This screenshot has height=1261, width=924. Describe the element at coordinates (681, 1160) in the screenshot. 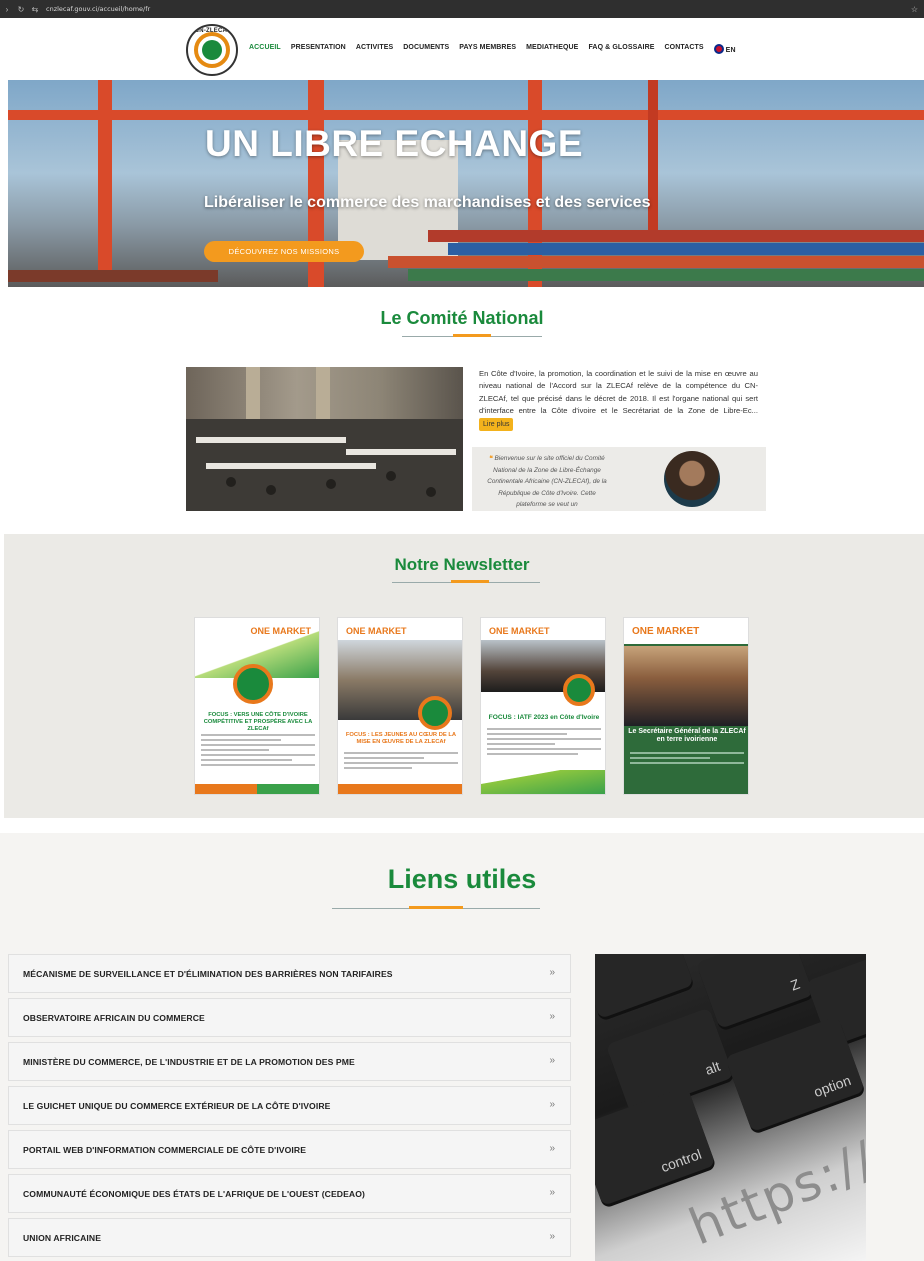

I see `key-label: control` at that location.